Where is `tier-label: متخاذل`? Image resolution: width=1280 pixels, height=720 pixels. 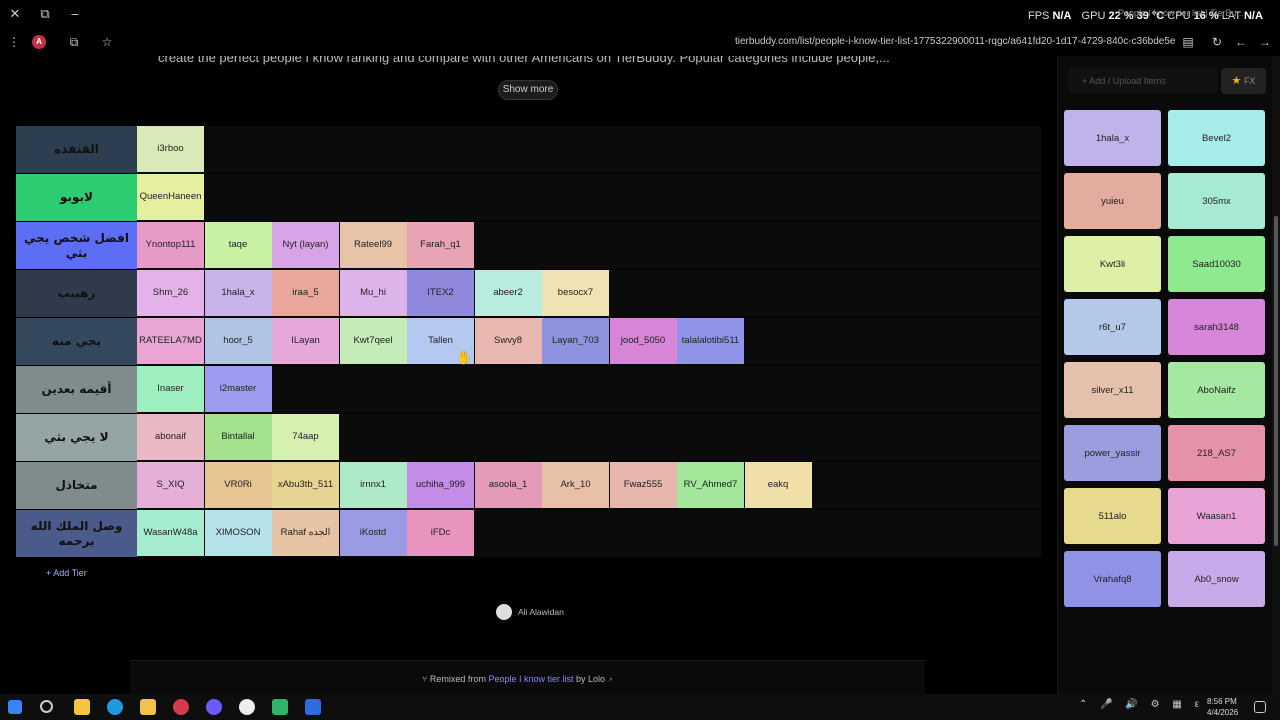
tier-label: متخاذل is located at coordinates (76, 485).